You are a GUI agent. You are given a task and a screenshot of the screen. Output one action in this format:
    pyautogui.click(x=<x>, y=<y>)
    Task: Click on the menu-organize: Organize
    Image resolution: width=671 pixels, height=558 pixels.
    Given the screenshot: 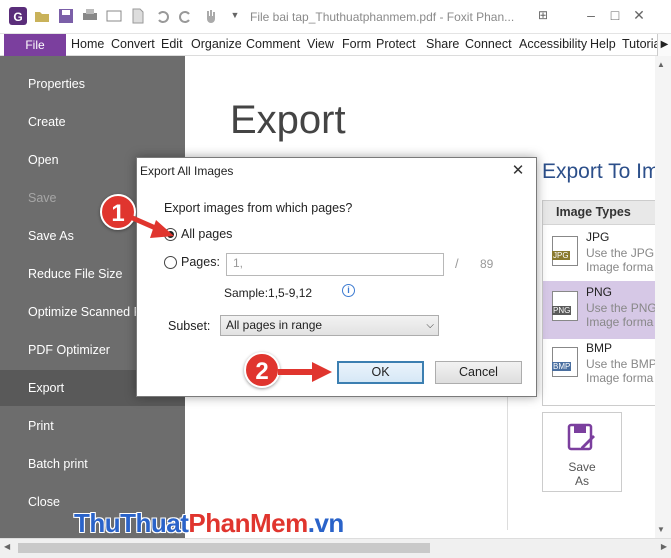 What is the action you would take?
    pyautogui.click(x=216, y=44)
    